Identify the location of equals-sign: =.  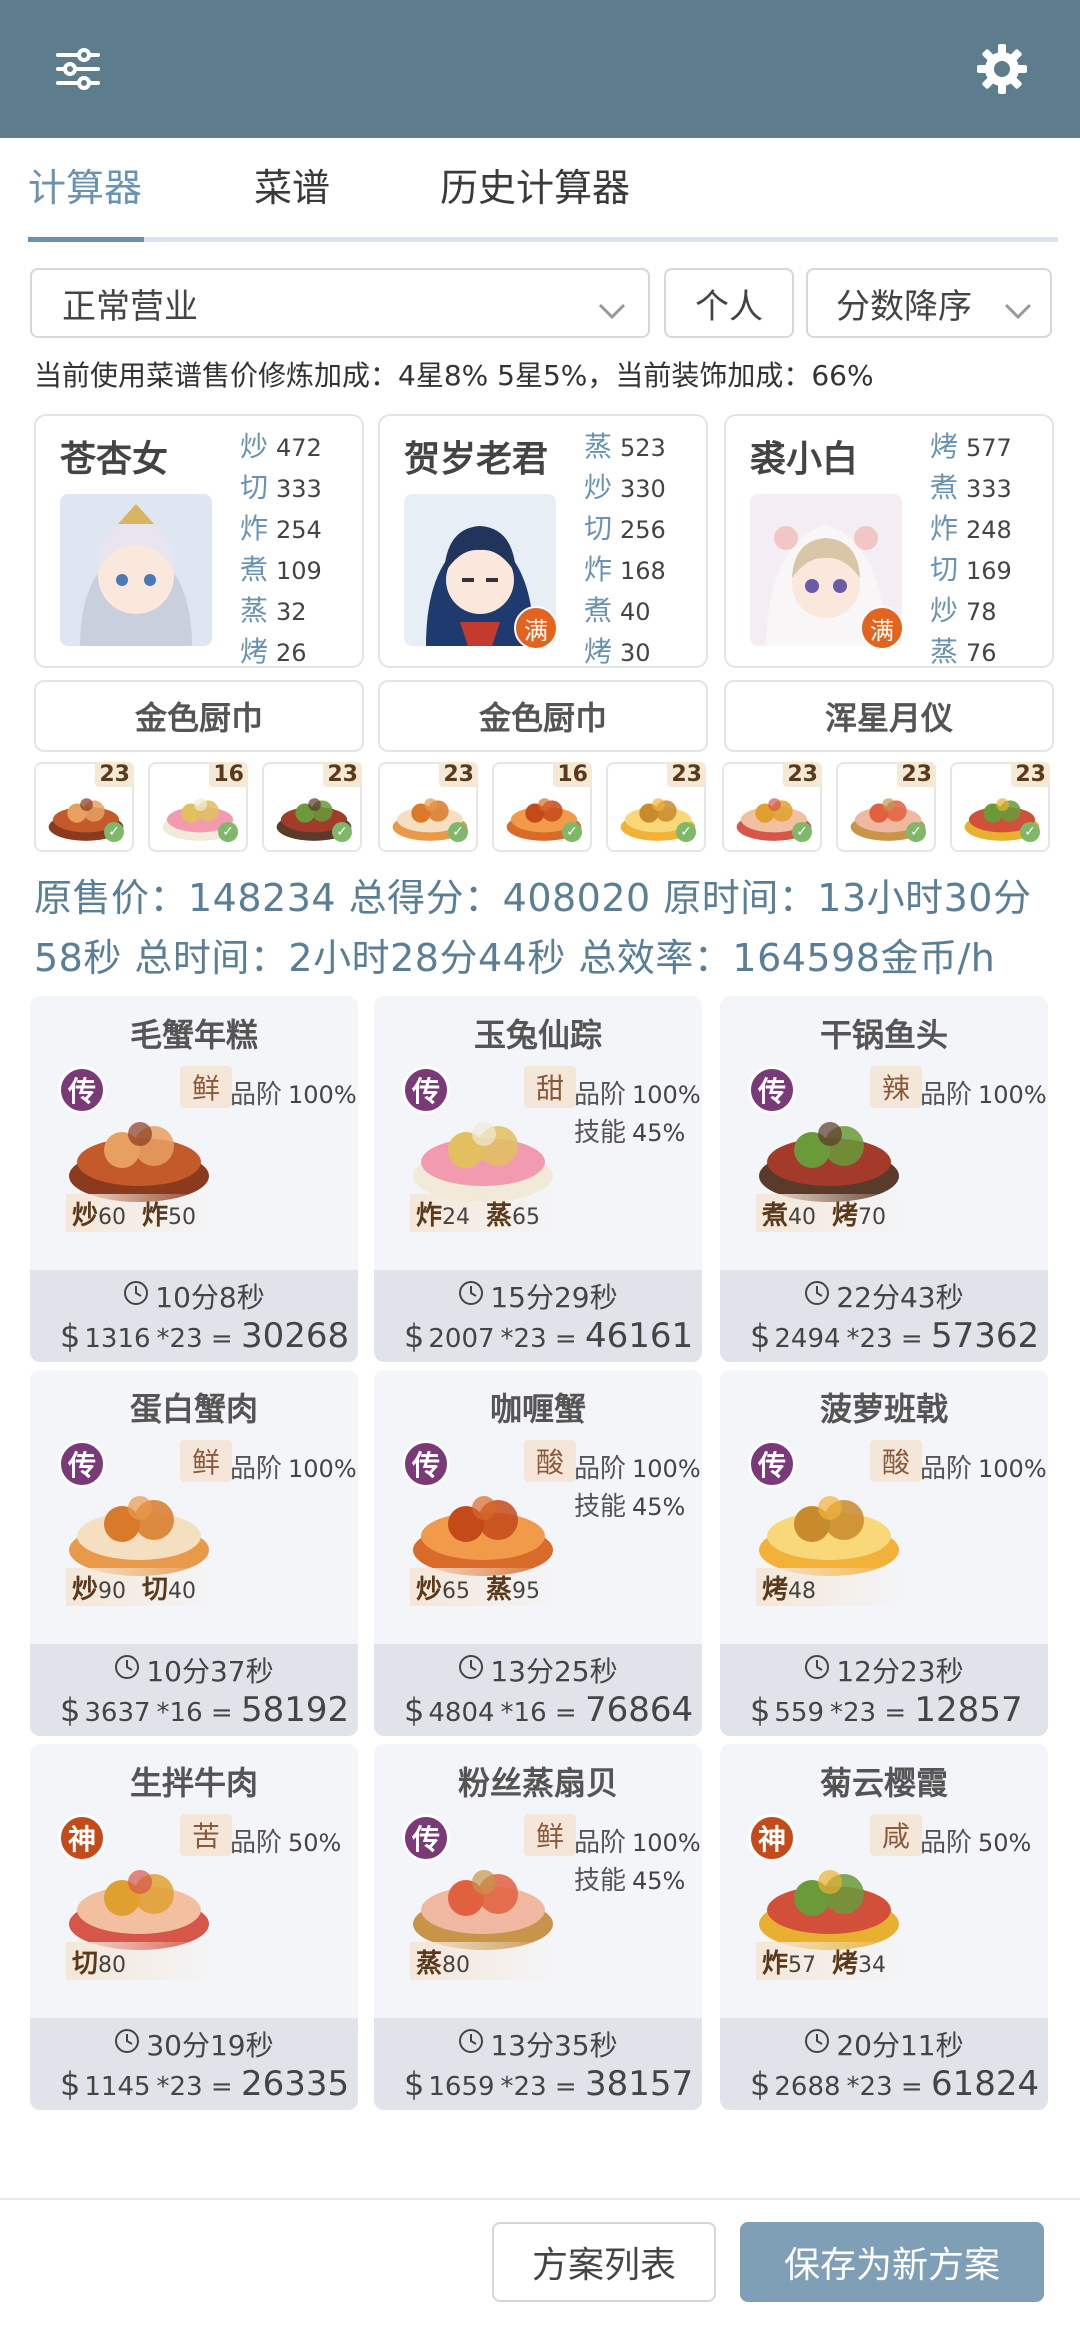
(221, 2087).